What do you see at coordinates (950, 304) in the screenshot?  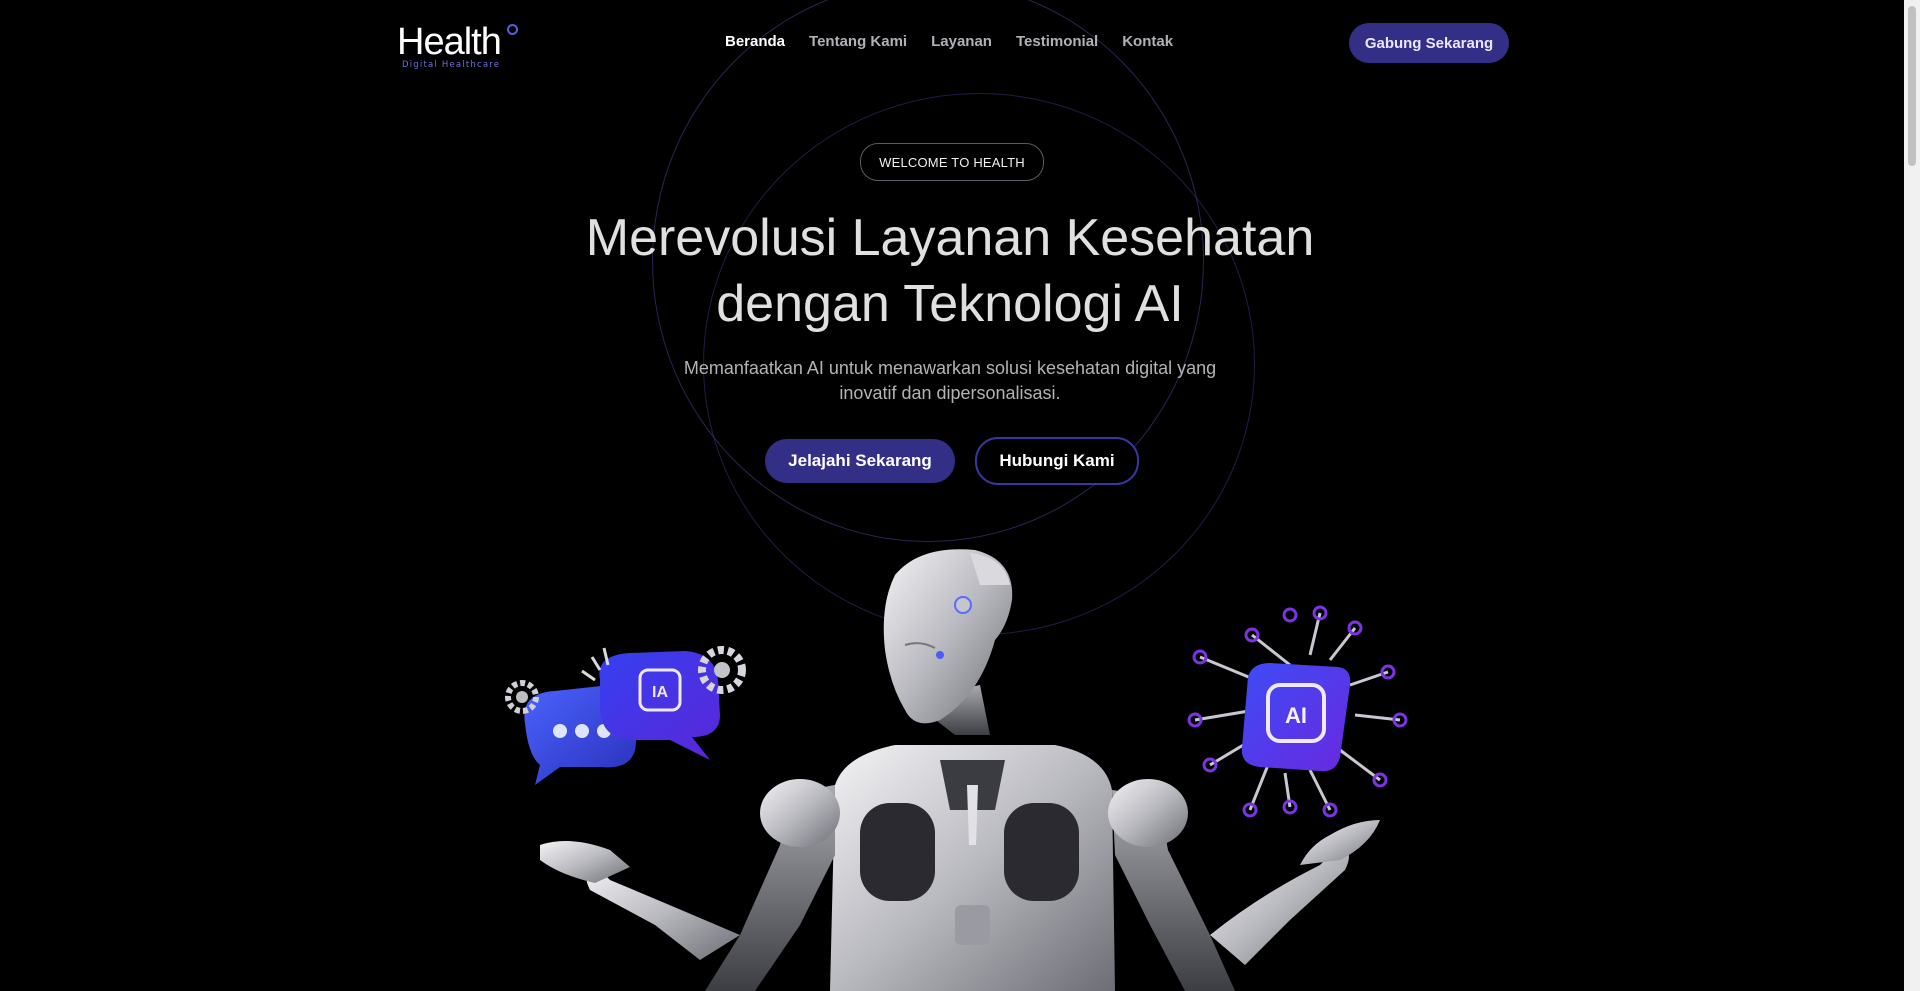 I see `hero-title-line-2: dengan Teknologi AI` at bounding box center [950, 304].